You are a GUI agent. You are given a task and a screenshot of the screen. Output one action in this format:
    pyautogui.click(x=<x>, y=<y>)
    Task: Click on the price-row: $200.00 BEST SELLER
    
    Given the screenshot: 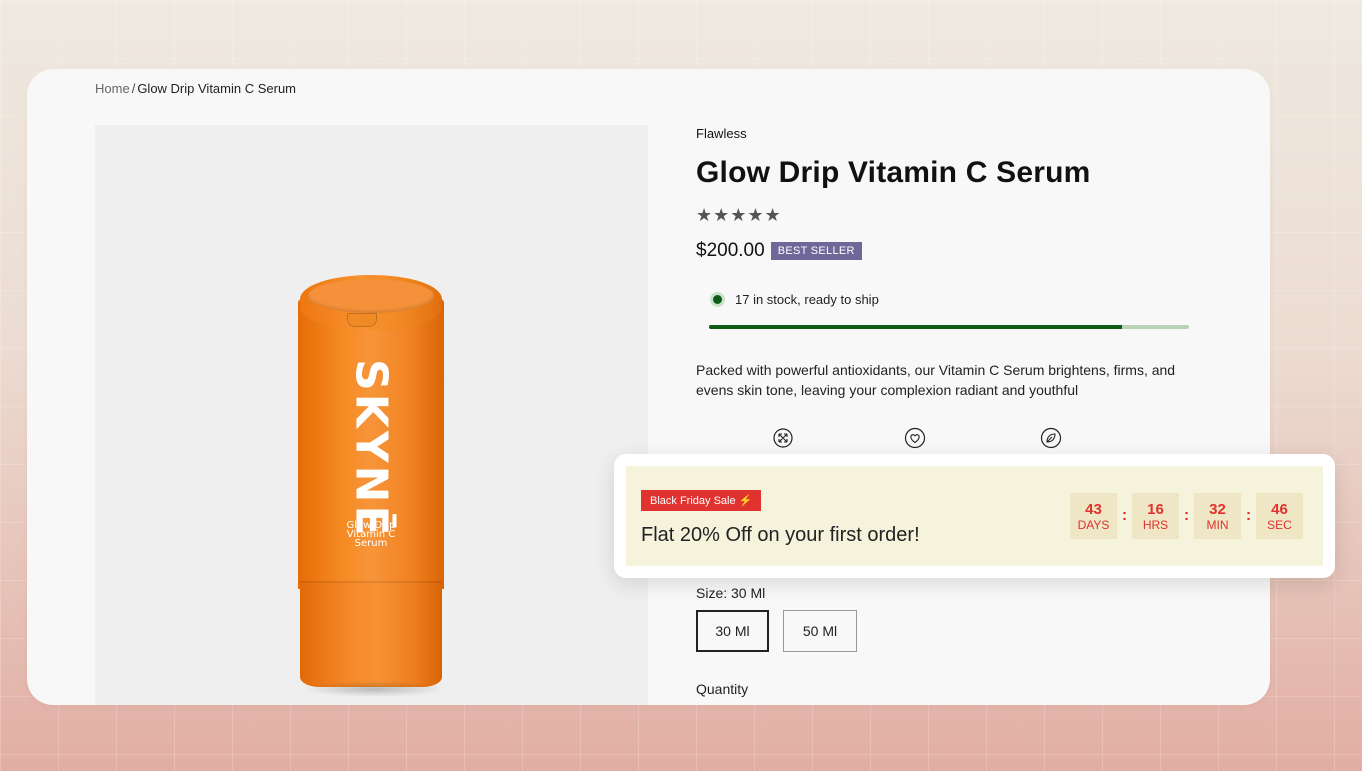 What is the action you would take?
    pyautogui.click(x=779, y=251)
    